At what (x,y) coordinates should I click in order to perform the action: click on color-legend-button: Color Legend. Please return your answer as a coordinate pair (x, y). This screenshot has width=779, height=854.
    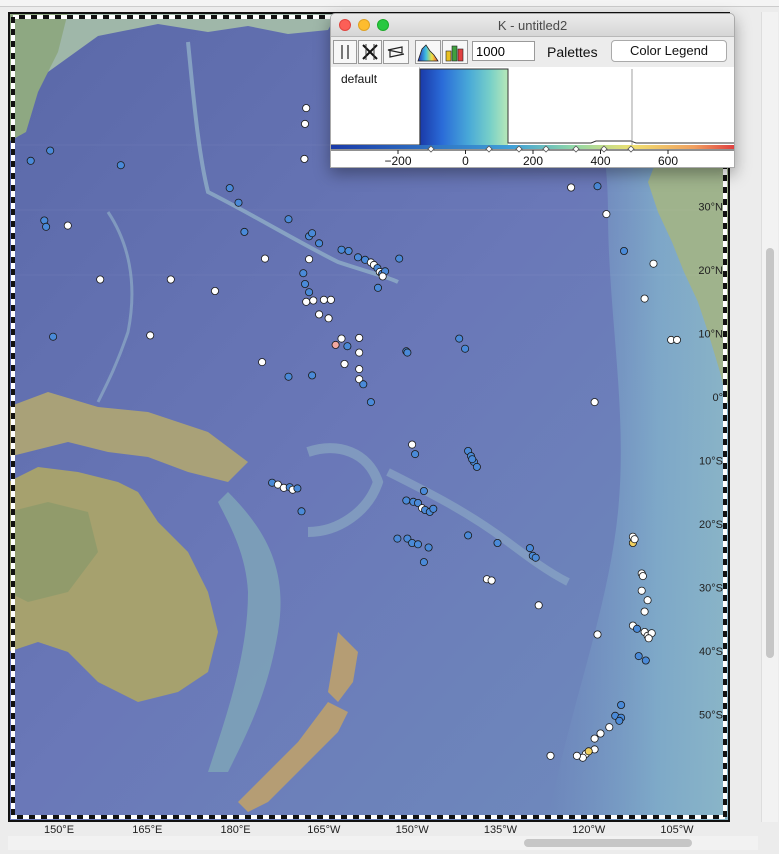
    Looking at the image, I should click on (669, 51).